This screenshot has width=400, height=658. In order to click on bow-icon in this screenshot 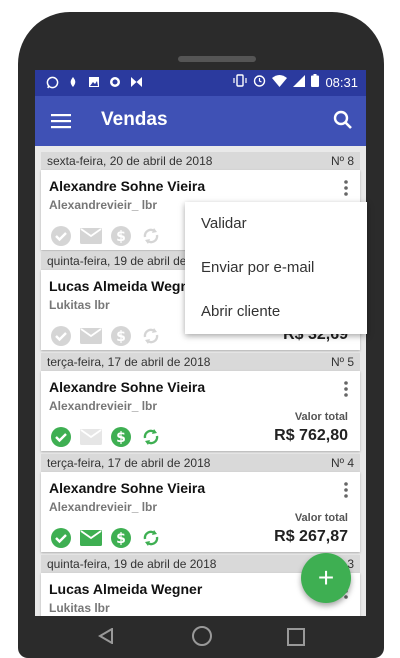, I will do `click(136, 82)`.